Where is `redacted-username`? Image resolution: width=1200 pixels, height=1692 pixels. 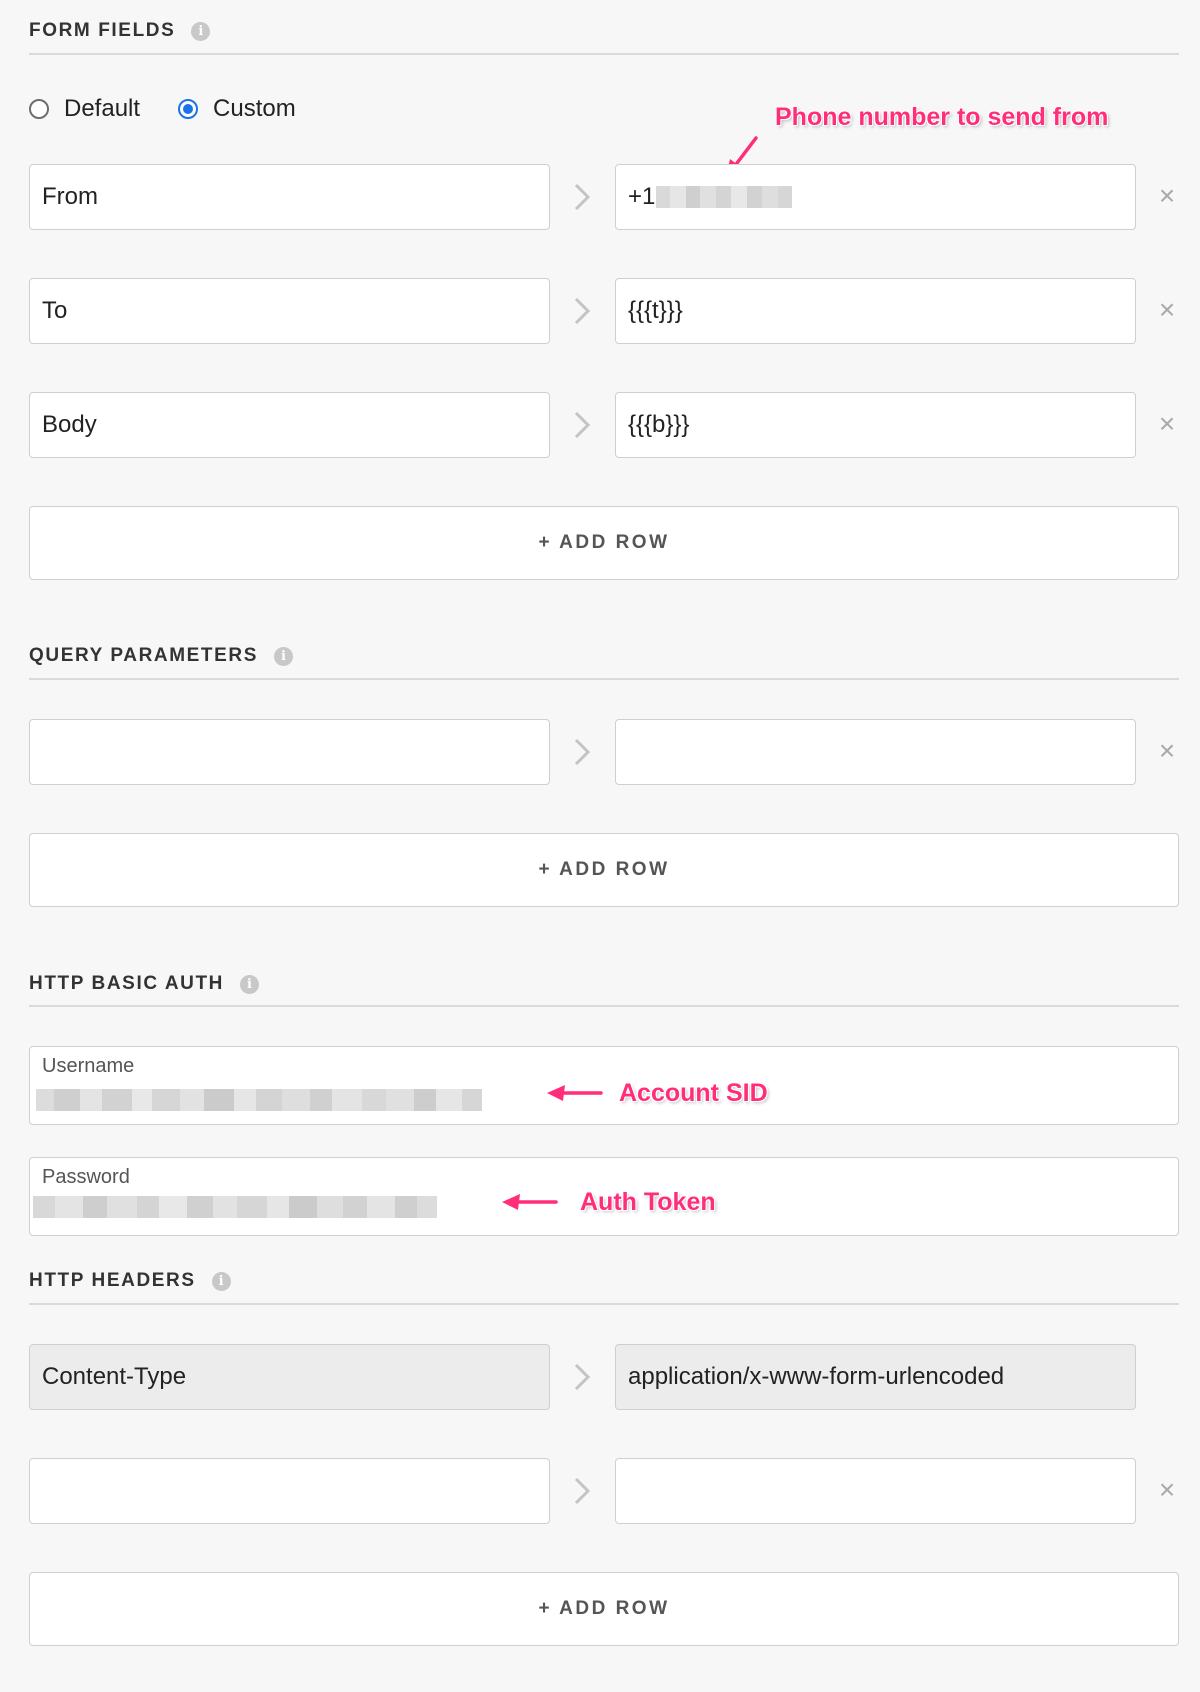 redacted-username is located at coordinates (259, 1100).